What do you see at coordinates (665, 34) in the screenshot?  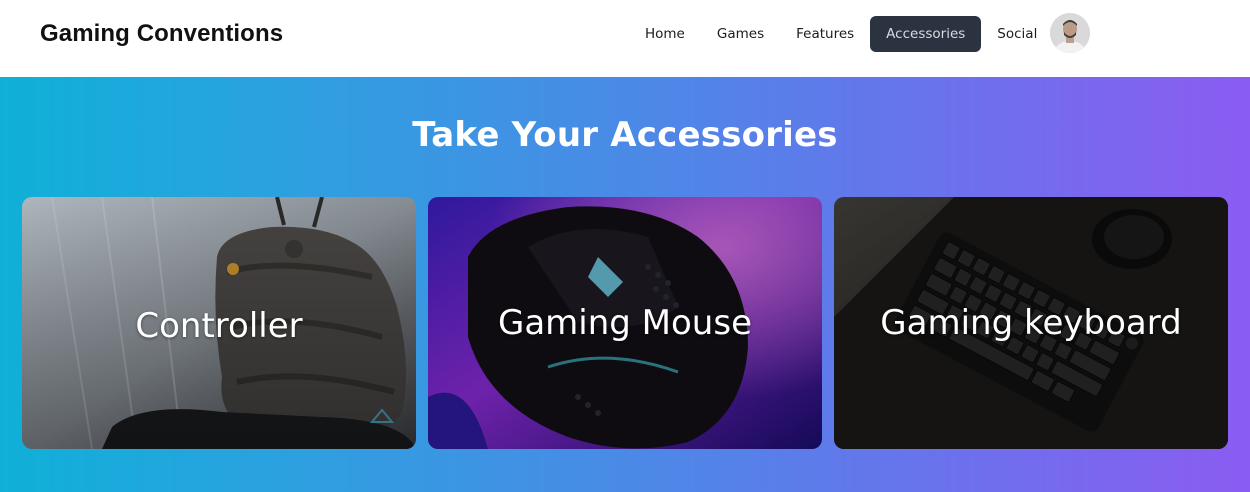 I see `nav-home: Home` at bounding box center [665, 34].